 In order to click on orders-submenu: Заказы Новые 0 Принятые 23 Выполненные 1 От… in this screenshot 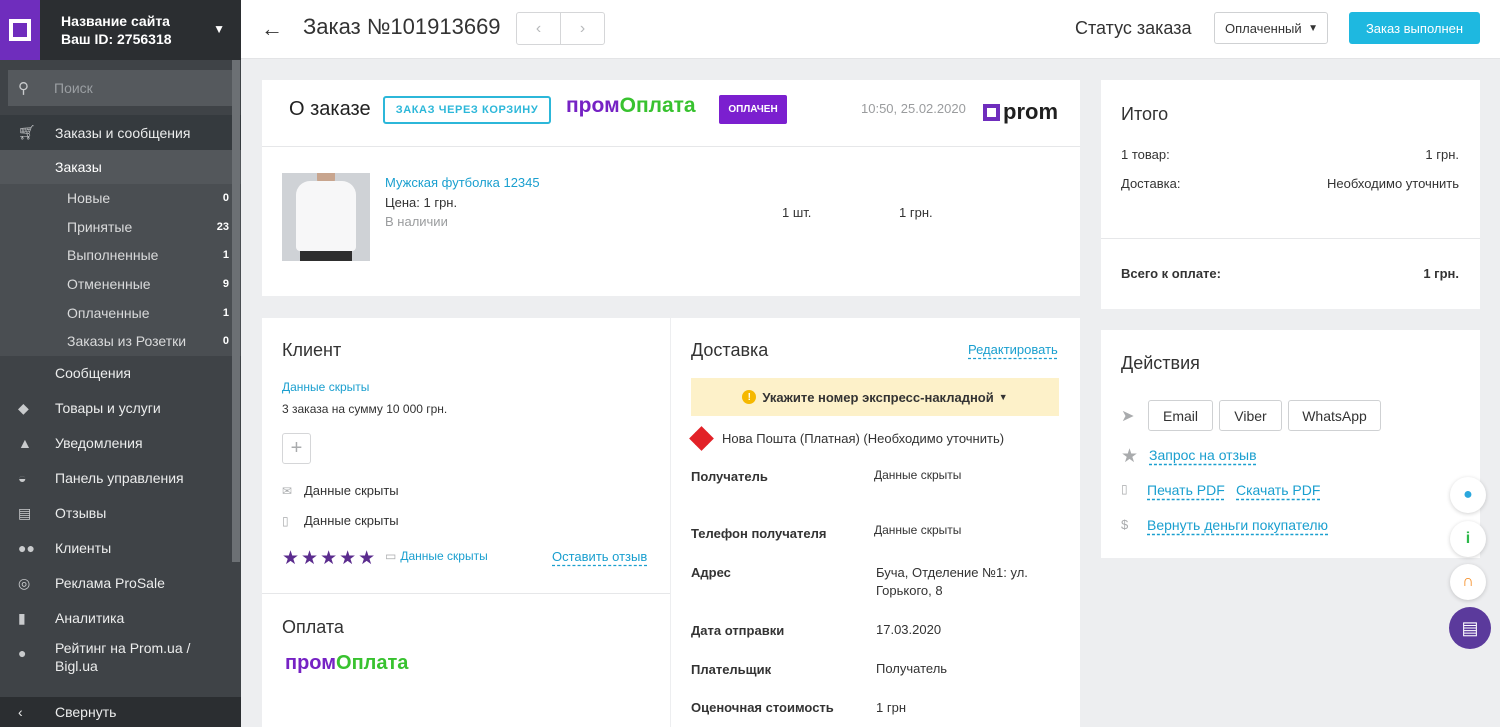, I will do `click(120, 253)`.